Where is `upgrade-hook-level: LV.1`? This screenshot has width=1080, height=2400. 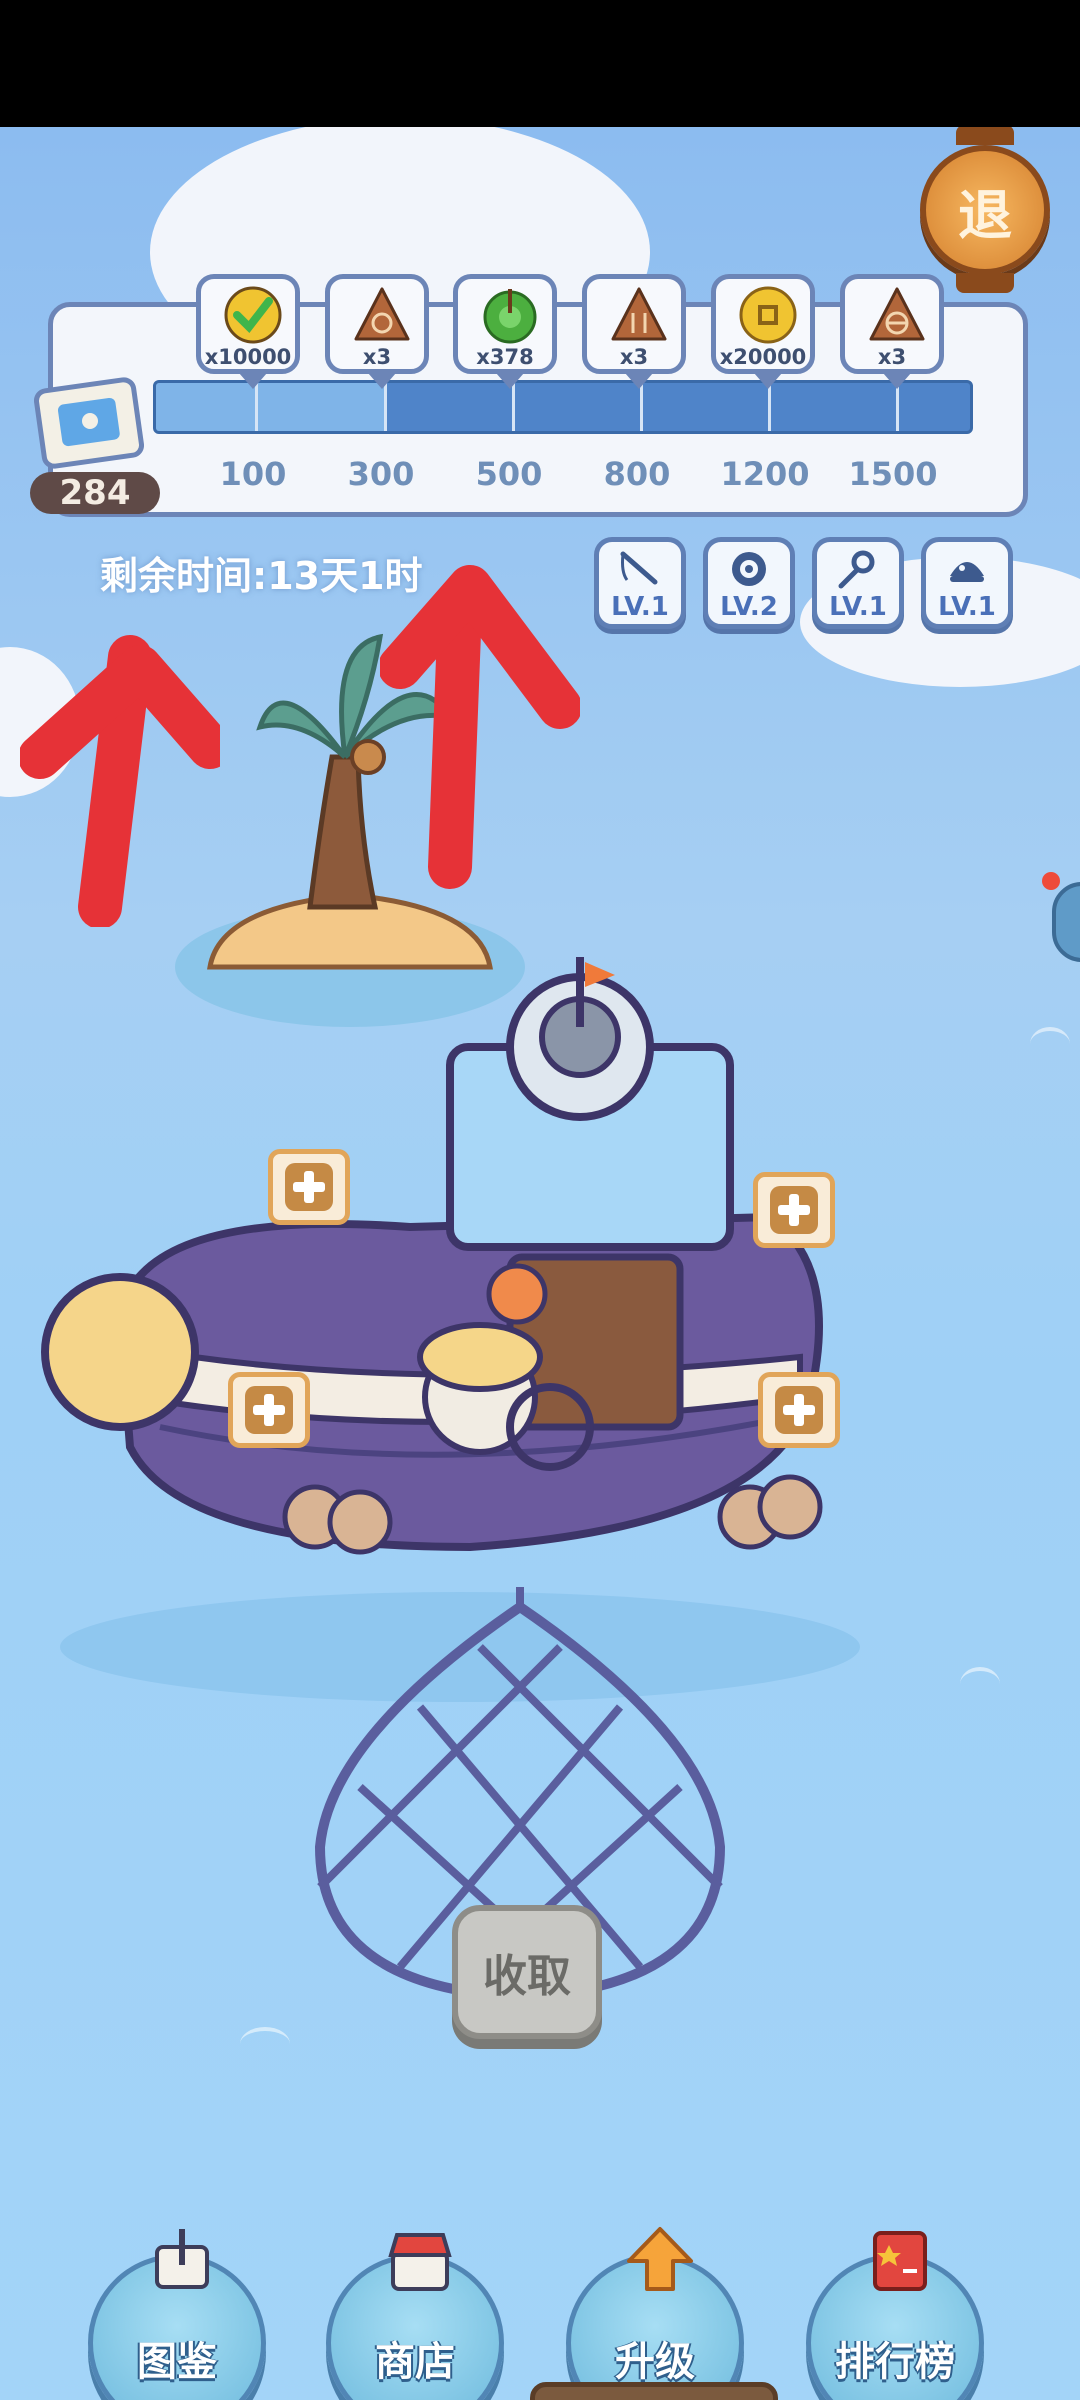
upgrade-hook-level: LV.1 is located at coordinates (858, 583).